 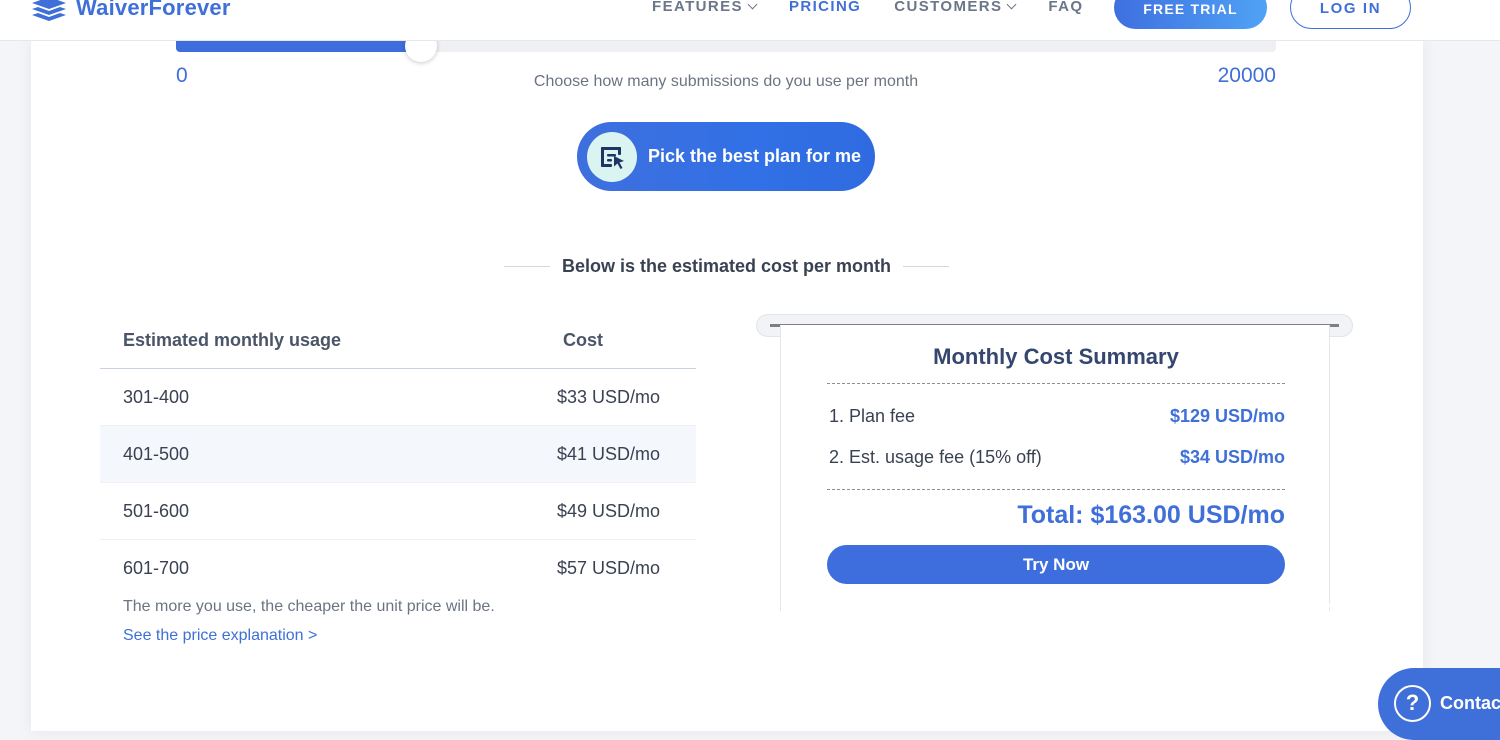 I want to click on nav-features: FEATURES, so click(x=705, y=8).